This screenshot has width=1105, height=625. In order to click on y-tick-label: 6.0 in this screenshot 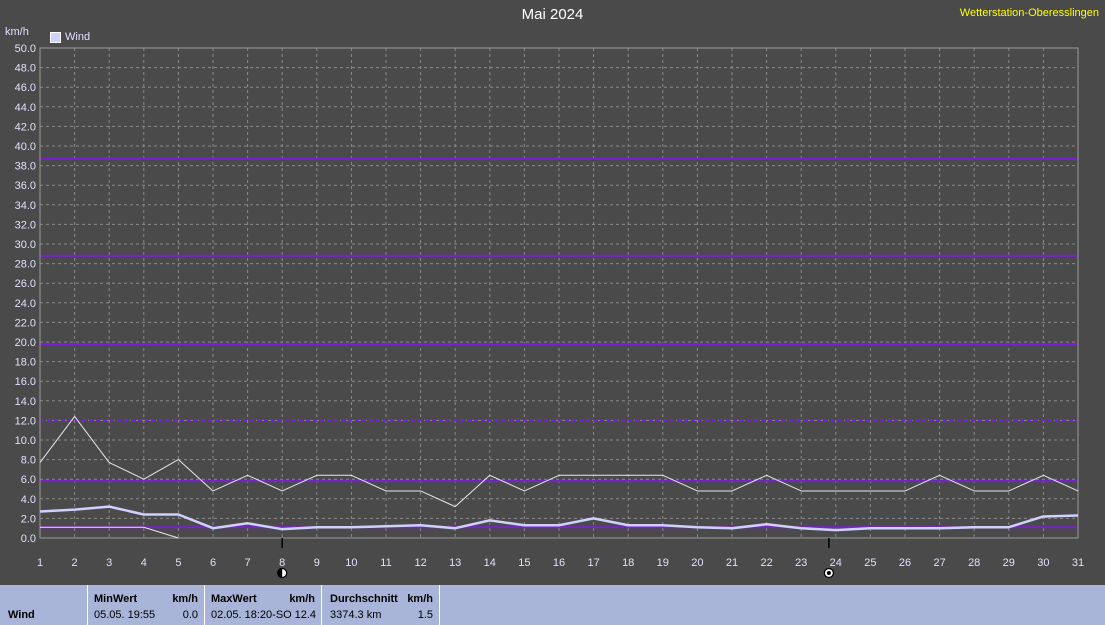, I will do `click(28, 480)`.